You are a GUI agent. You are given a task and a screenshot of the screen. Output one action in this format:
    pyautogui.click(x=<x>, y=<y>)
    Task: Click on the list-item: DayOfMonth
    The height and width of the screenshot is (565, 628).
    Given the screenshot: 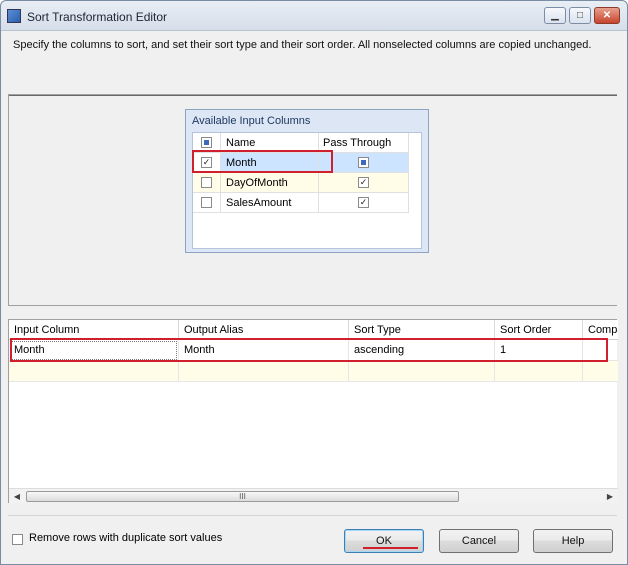 What is the action you would take?
    pyautogui.click(x=301, y=183)
    